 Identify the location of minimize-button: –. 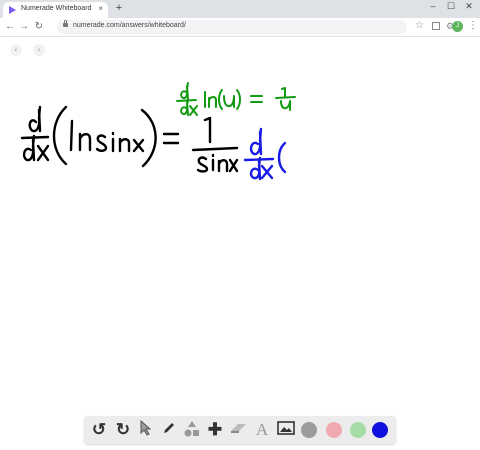
(433, 6).